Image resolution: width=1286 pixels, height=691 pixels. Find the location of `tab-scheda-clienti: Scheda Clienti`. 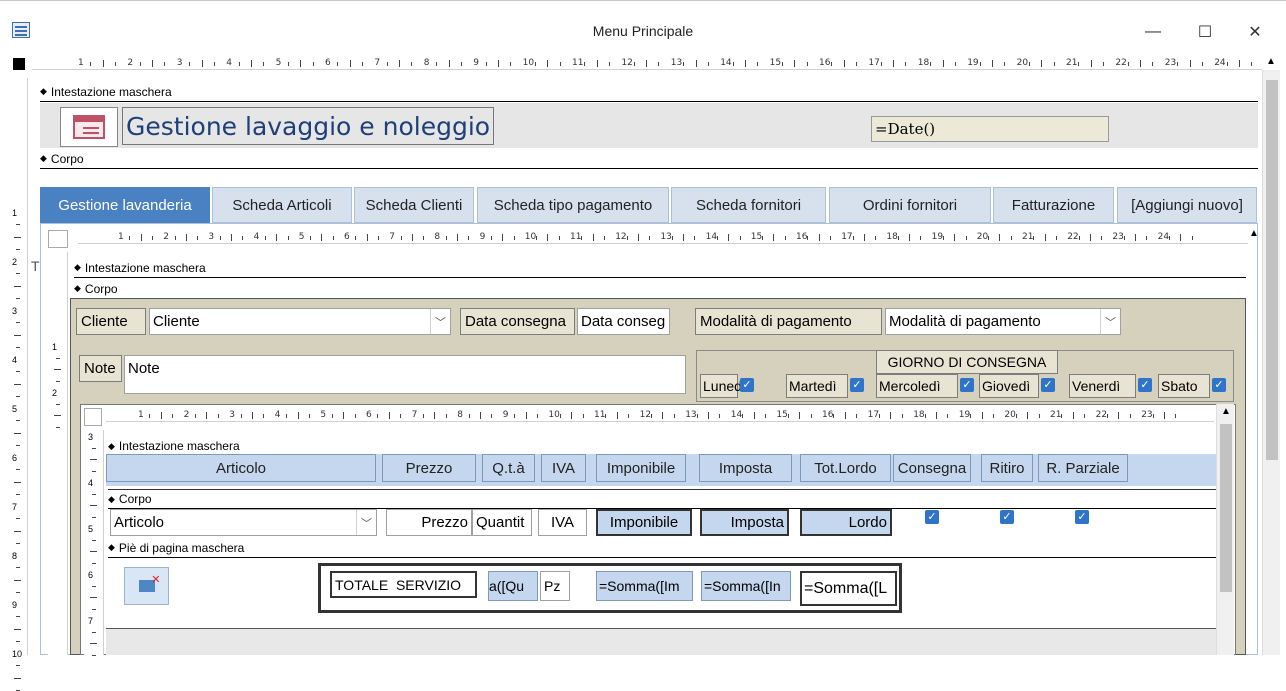

tab-scheda-clienti: Scheda Clienti is located at coordinates (414, 205).